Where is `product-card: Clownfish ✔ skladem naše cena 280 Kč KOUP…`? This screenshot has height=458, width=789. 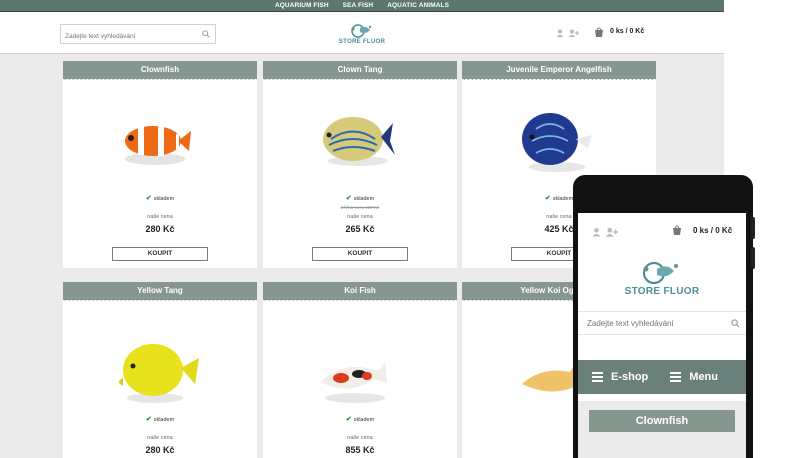 product-card: Clownfish ✔ skladem naše cena 280 Kč KOUP… is located at coordinates (160, 164).